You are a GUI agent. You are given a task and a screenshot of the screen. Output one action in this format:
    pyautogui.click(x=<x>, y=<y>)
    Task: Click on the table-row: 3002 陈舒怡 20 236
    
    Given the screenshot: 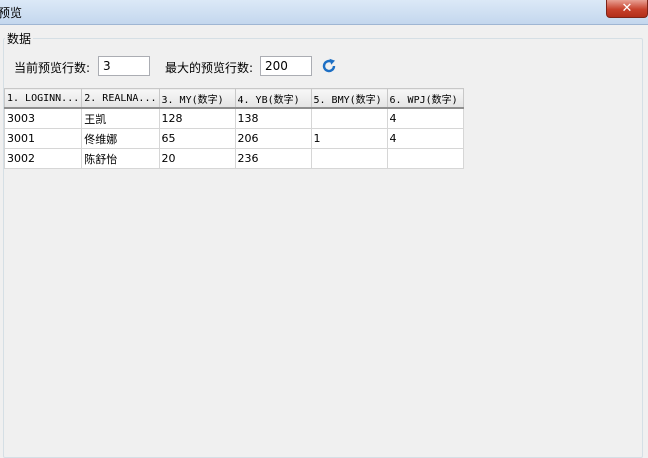 What is the action you would take?
    pyautogui.click(x=233, y=158)
    